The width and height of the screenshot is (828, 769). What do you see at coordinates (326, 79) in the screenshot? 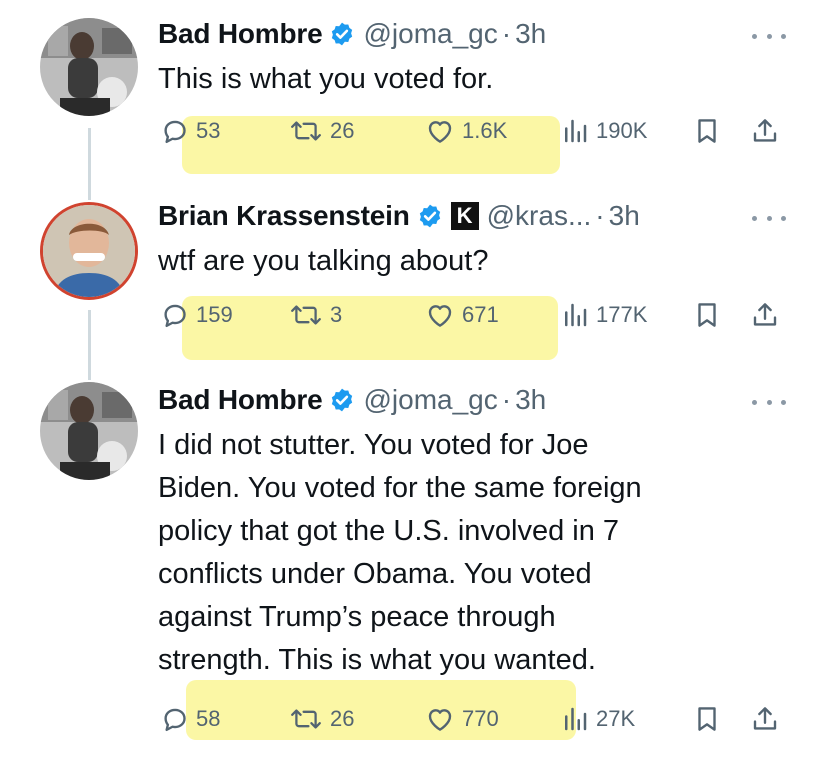
I see `tweet-text: This is what you voted for.` at bounding box center [326, 79].